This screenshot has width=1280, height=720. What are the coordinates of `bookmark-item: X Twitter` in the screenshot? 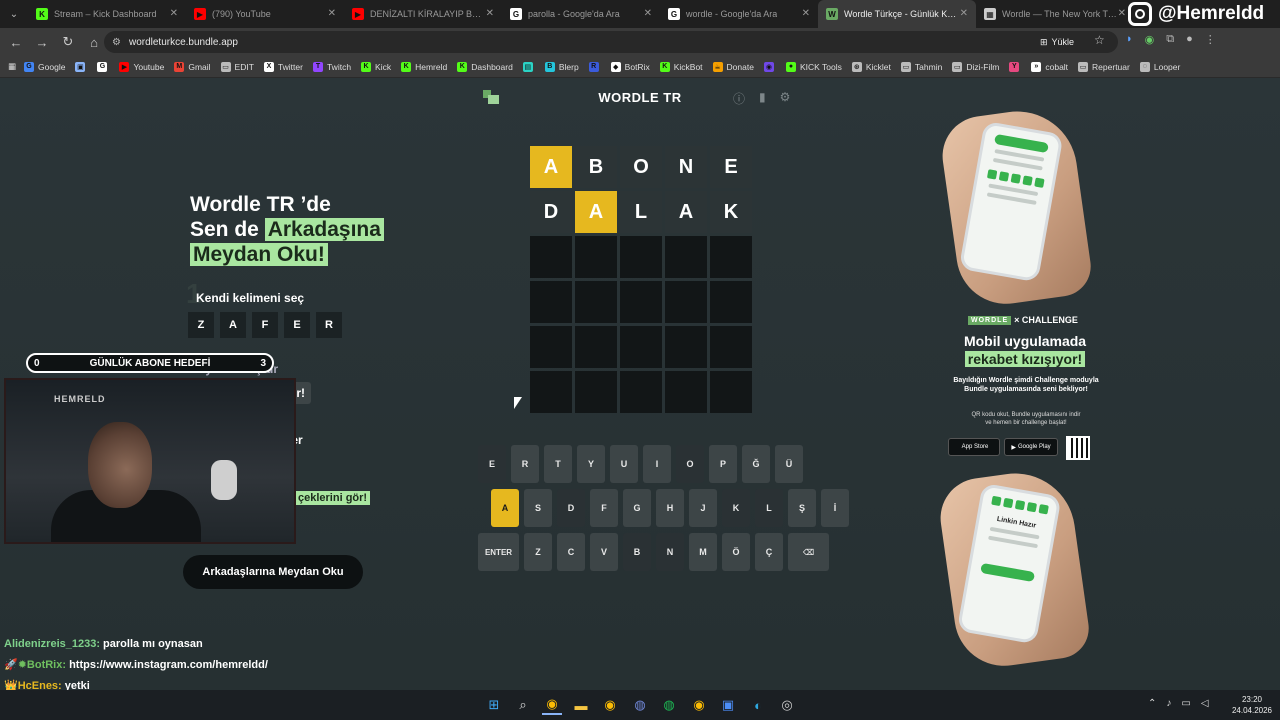 It's located at (283, 66).